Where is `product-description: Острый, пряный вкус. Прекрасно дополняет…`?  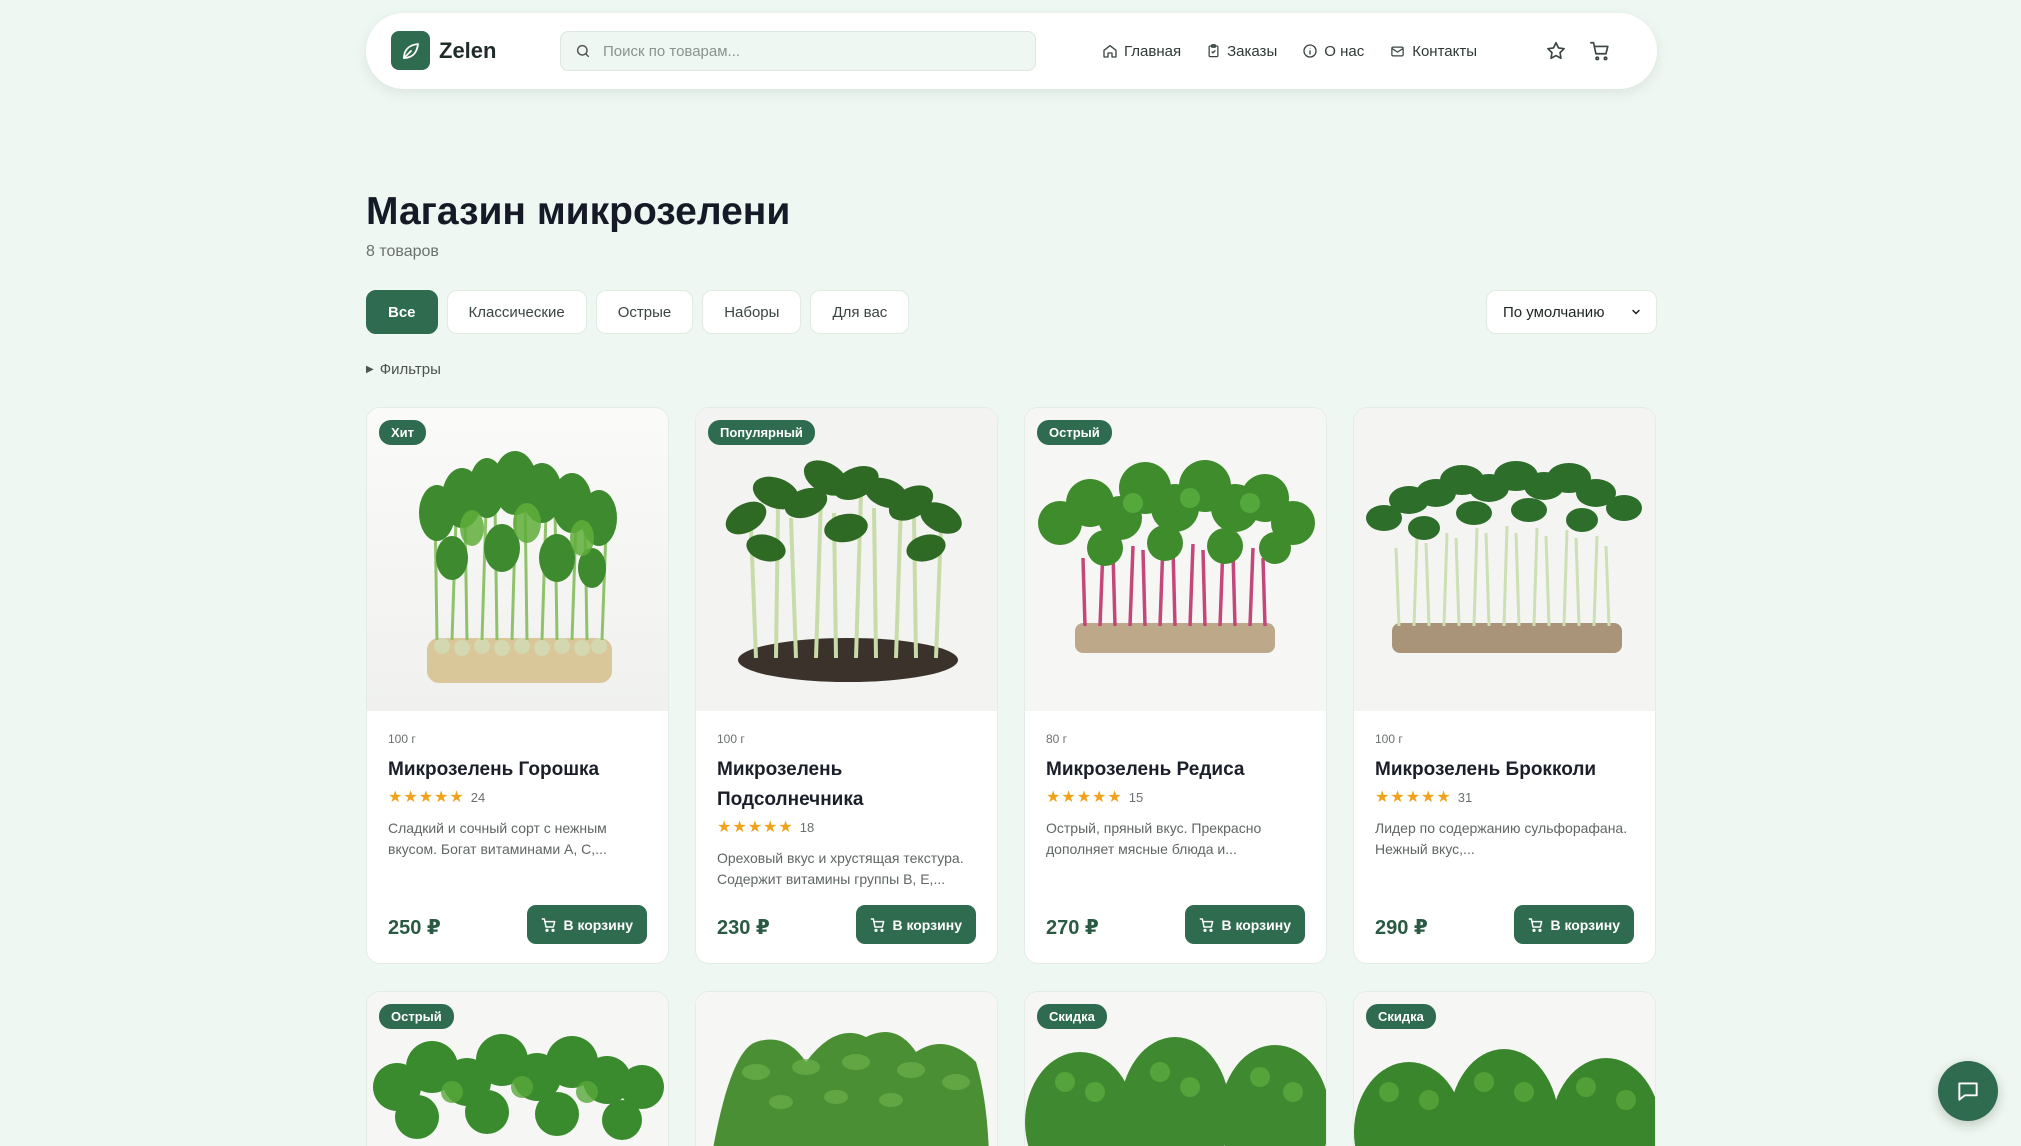
product-description: Острый, пряный вкус. Прекрасно дополняет… is located at coordinates (1154, 838).